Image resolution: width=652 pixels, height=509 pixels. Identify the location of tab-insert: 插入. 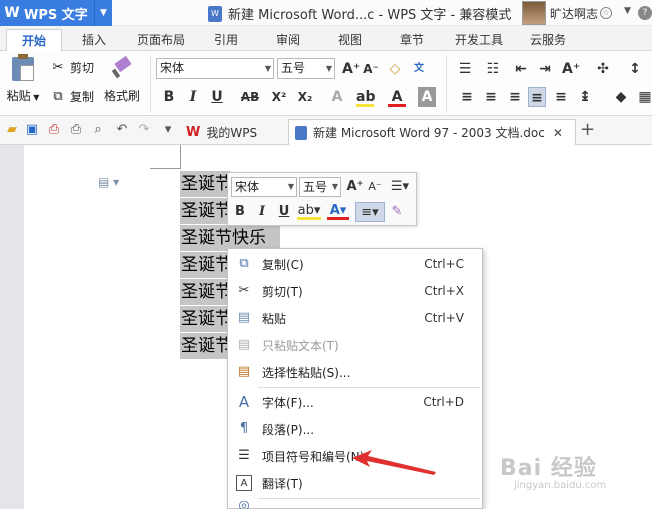
(94, 40).